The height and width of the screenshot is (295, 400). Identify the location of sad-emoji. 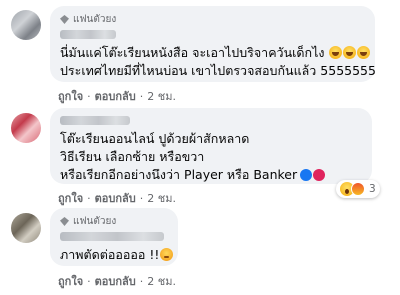
(167, 254).